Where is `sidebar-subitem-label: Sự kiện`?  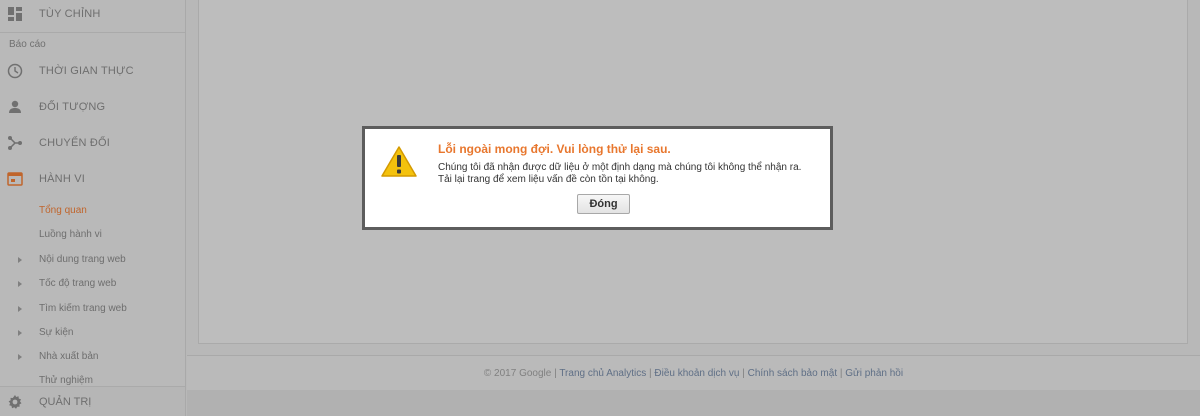 sidebar-subitem-label: Sự kiện is located at coordinates (56, 332).